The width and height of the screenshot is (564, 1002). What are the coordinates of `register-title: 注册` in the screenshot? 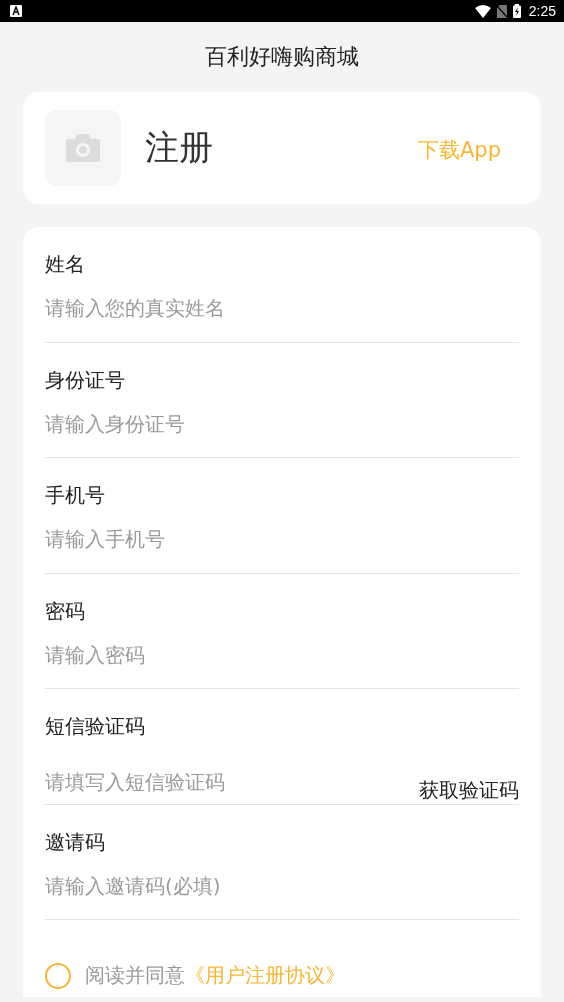 It's located at (179, 147).